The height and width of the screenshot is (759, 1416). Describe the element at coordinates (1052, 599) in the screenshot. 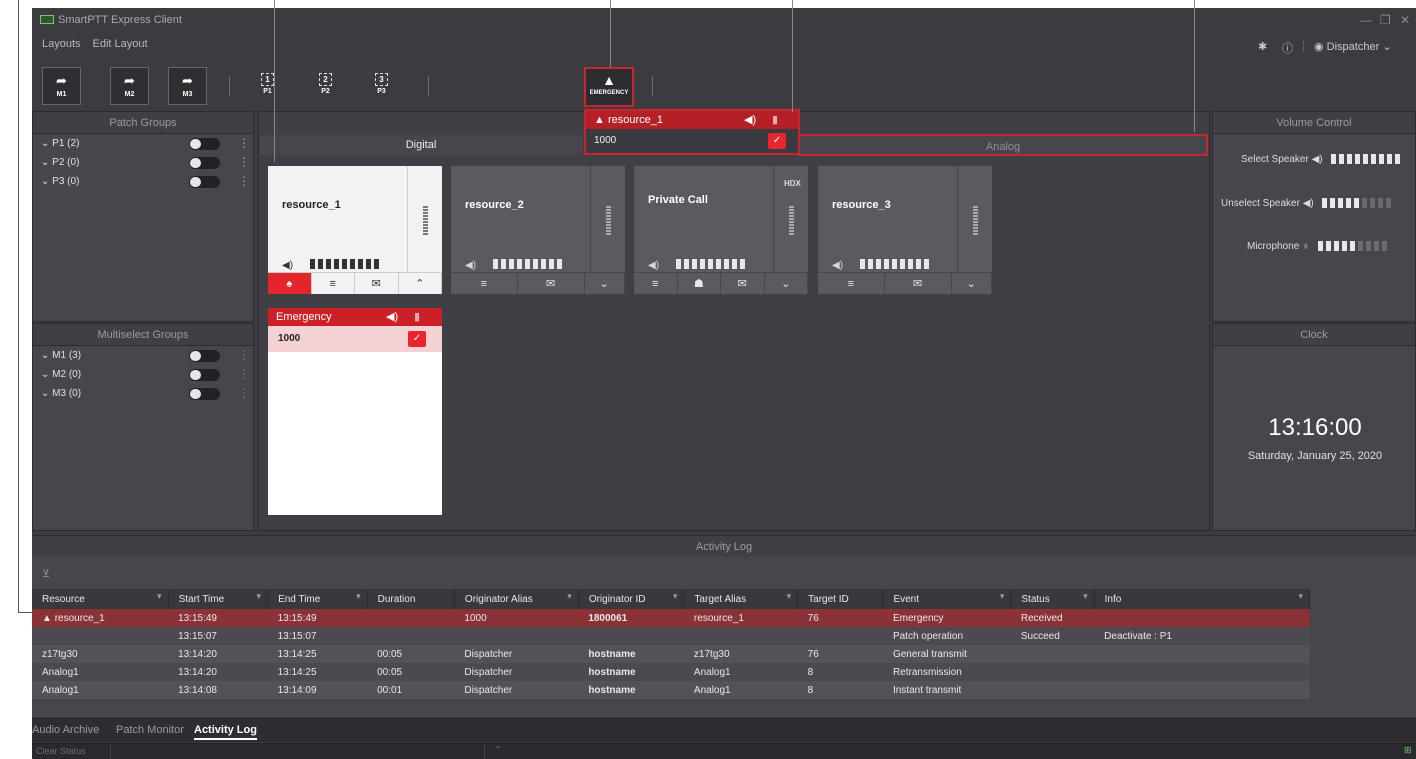

I see `column-header: Status ▾` at that location.